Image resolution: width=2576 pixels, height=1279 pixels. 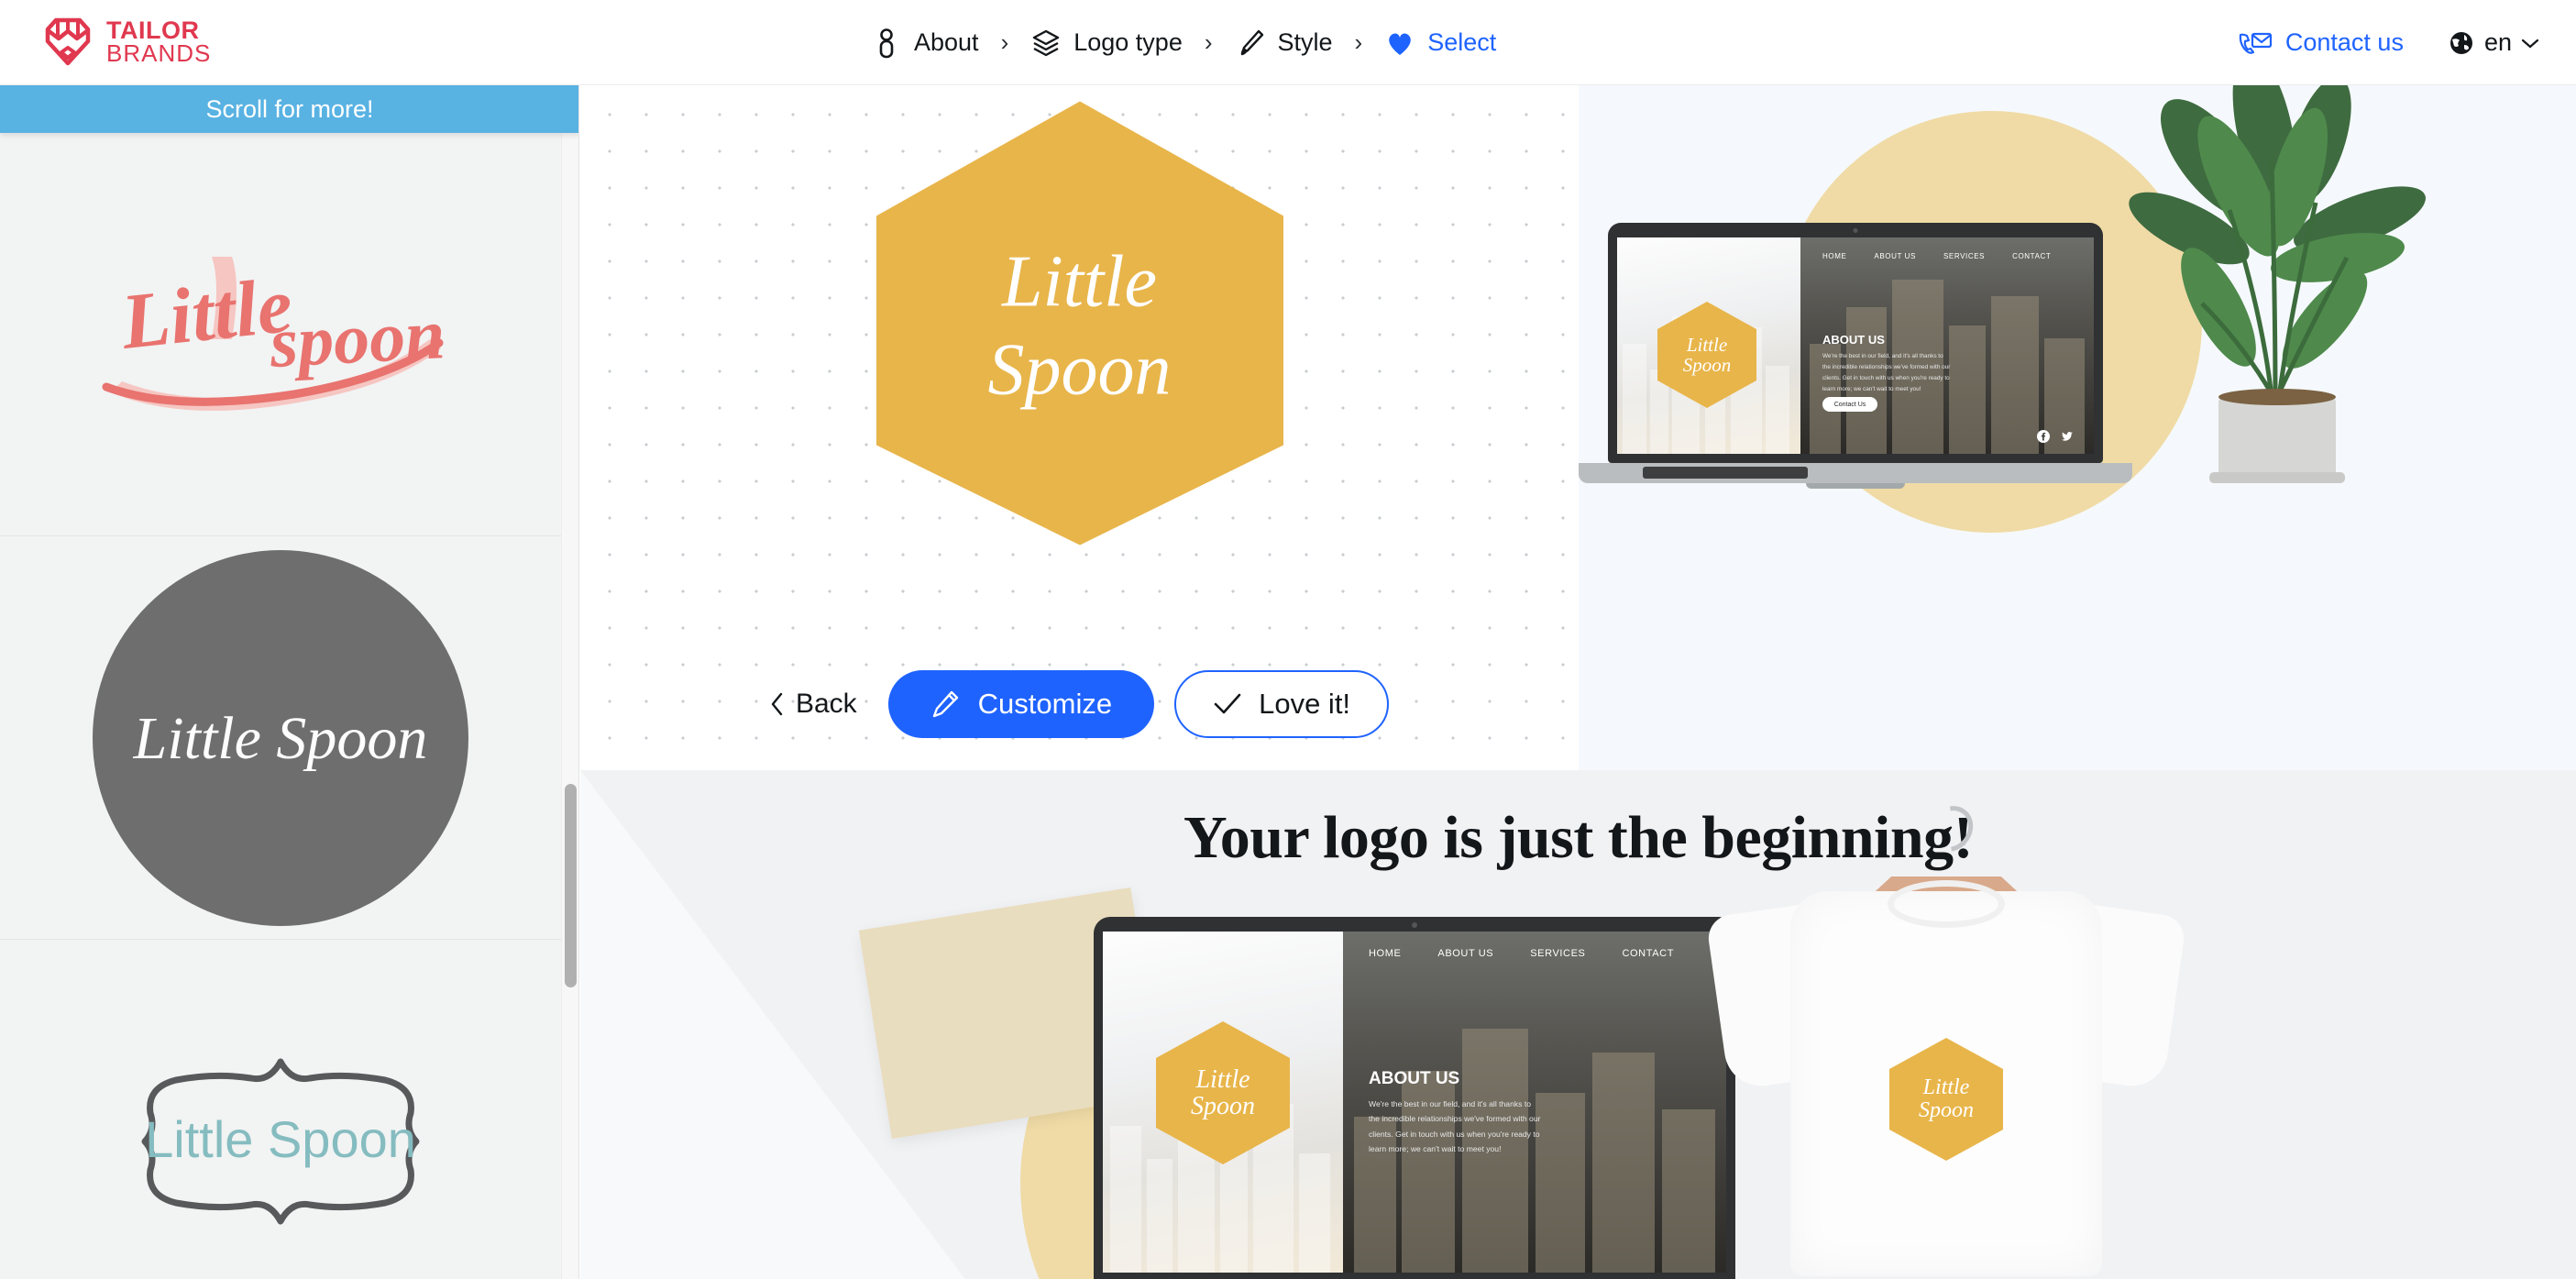 I want to click on mockup-site-hero-panel: Little Spoon, so click(x=1708, y=345).